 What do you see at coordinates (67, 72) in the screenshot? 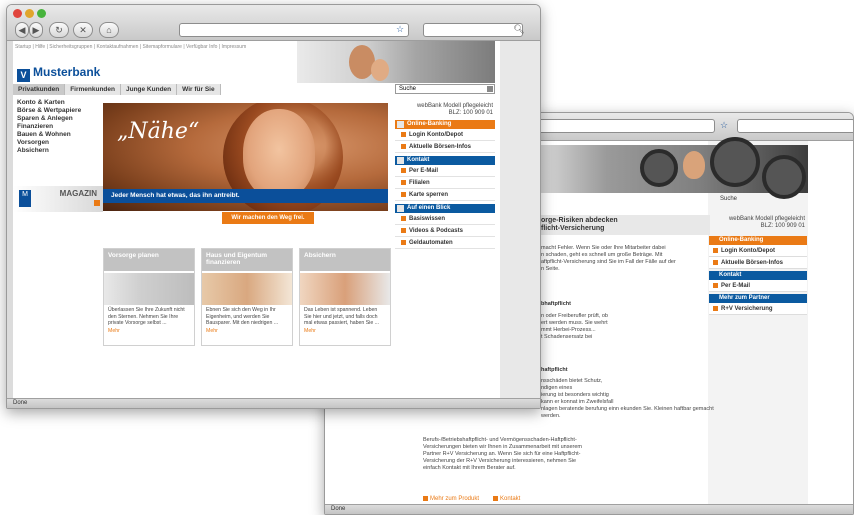
I see `logo-text: Musterbank` at bounding box center [67, 72].